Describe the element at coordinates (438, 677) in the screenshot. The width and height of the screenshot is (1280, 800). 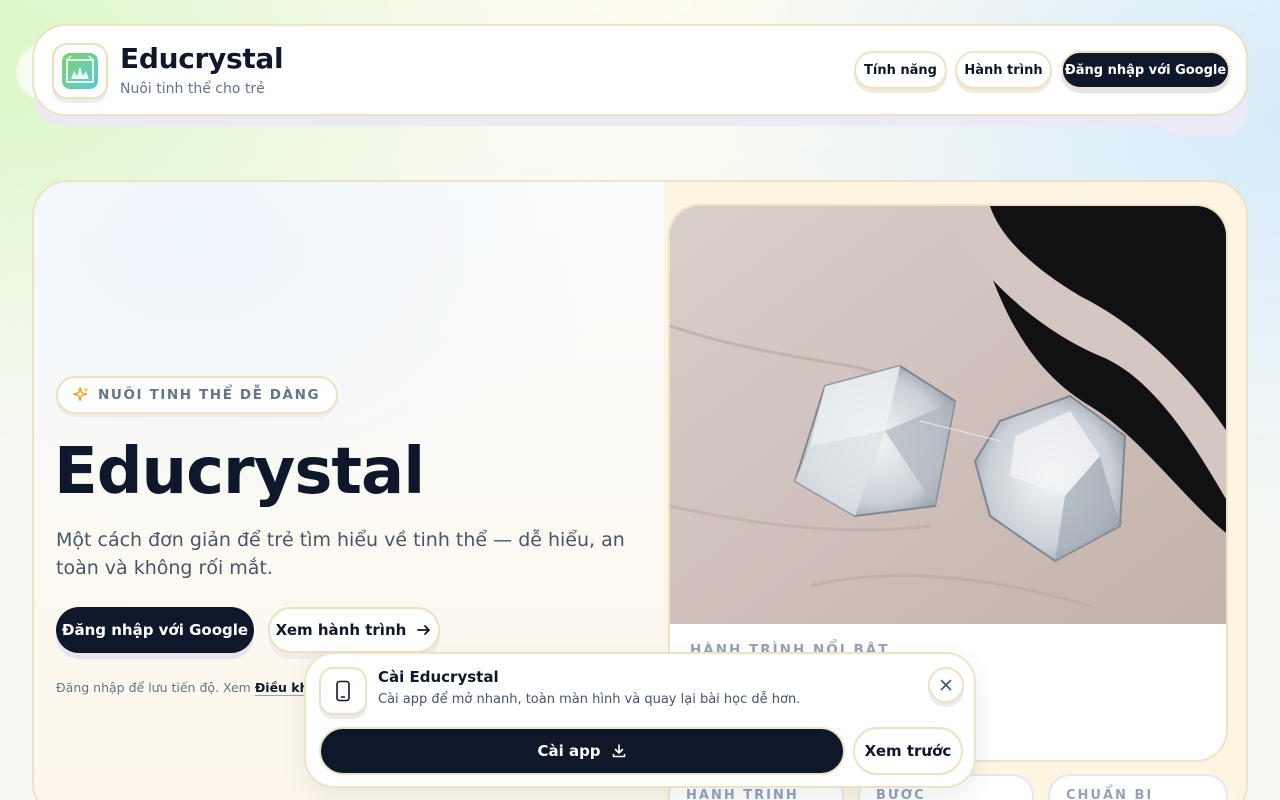
I see `toast-title: Cài Educrystal` at that location.